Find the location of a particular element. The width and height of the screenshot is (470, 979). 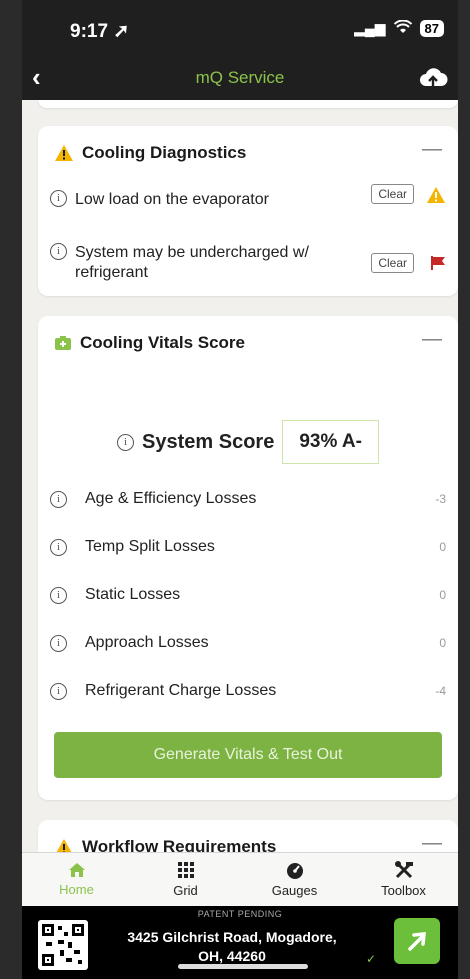

diagnostic-item: i Low load on the evaporator Clear is located at coordinates (248, 197).